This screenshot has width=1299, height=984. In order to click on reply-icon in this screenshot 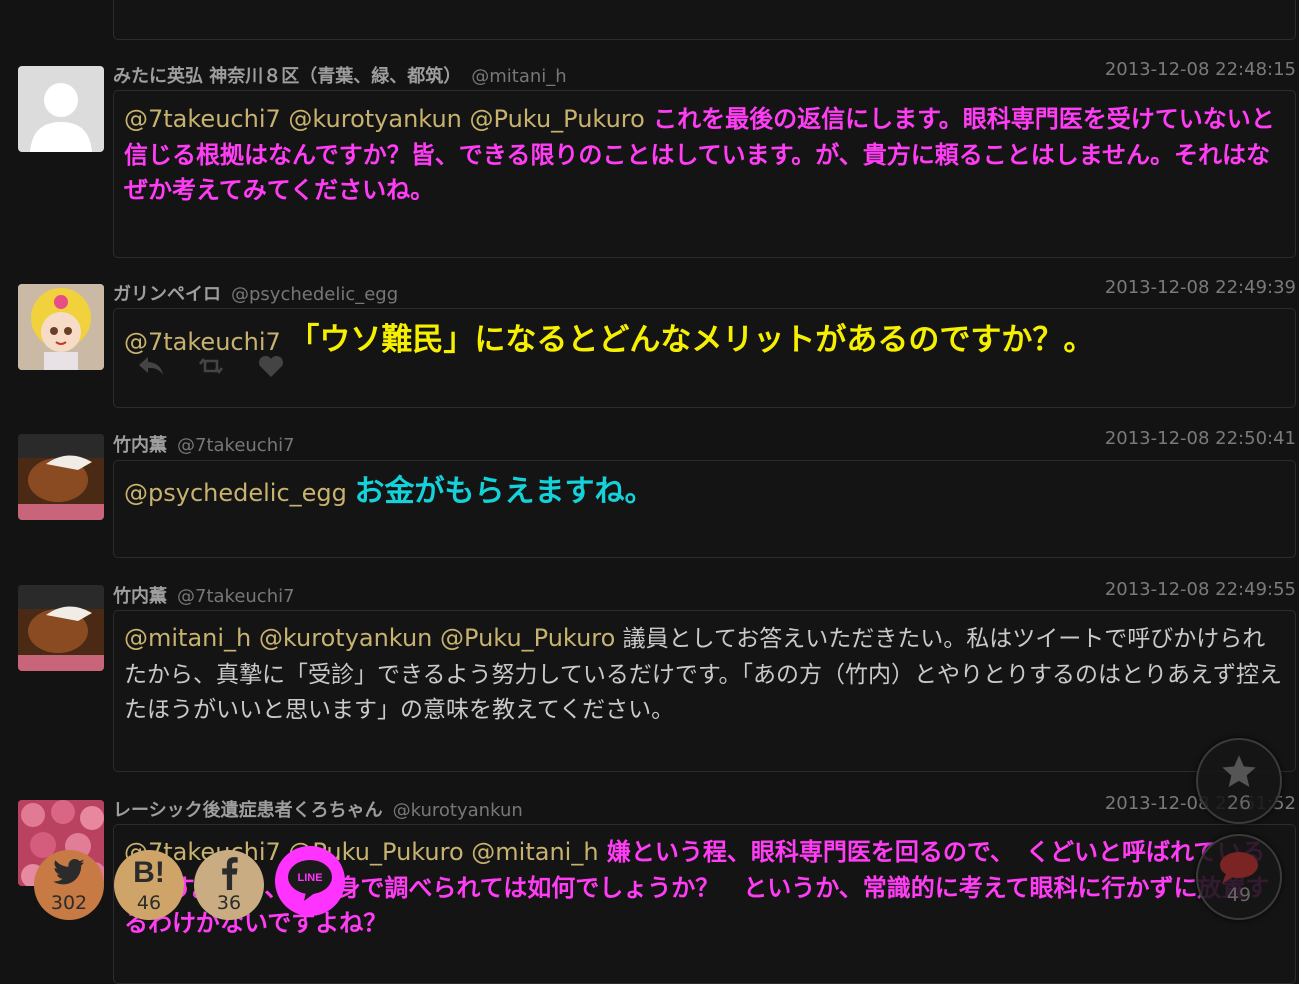, I will do `click(153, 366)`.